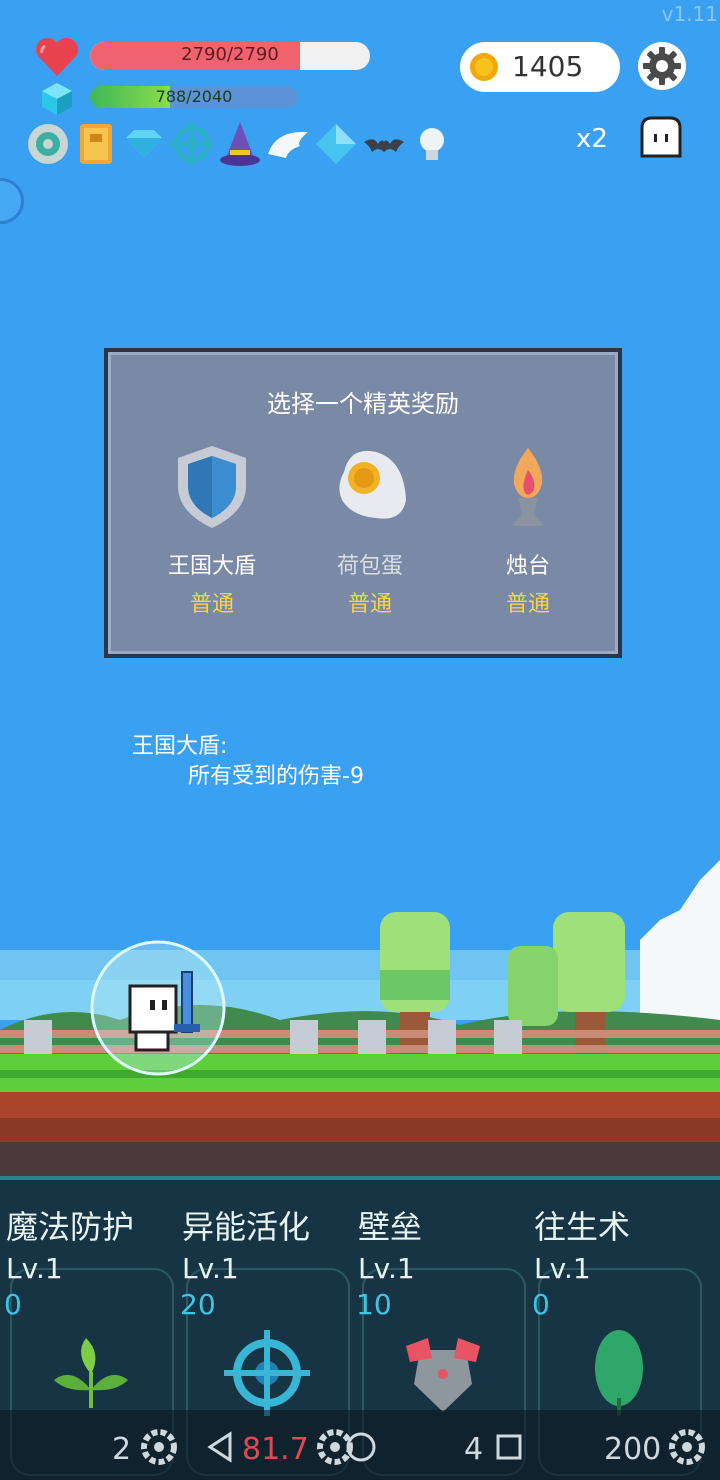 This screenshot has height=1480, width=720. Describe the element at coordinates (158, 1008) in the screenshot. I see `hero-character` at that location.